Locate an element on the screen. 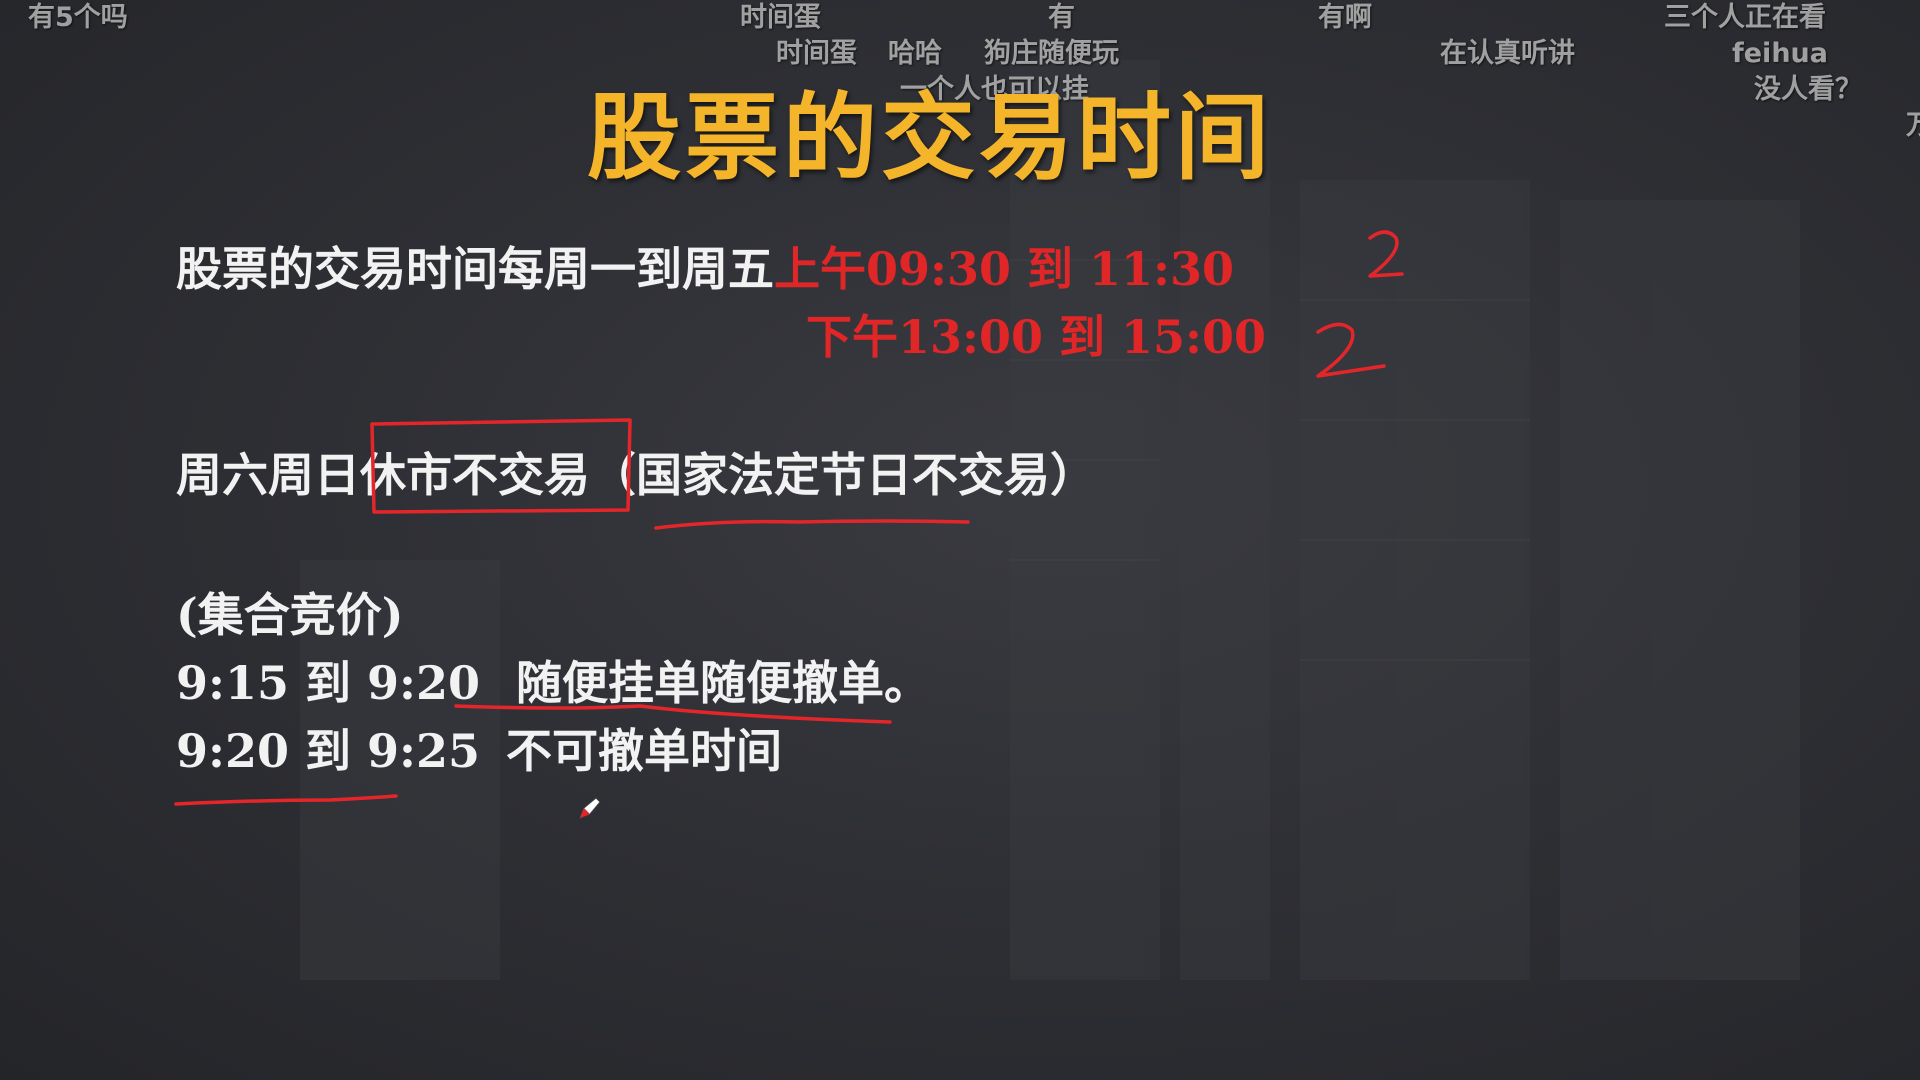 This screenshot has height=1080, width=1920. danmaku-comment: 时间蛋 is located at coordinates (780, 17).